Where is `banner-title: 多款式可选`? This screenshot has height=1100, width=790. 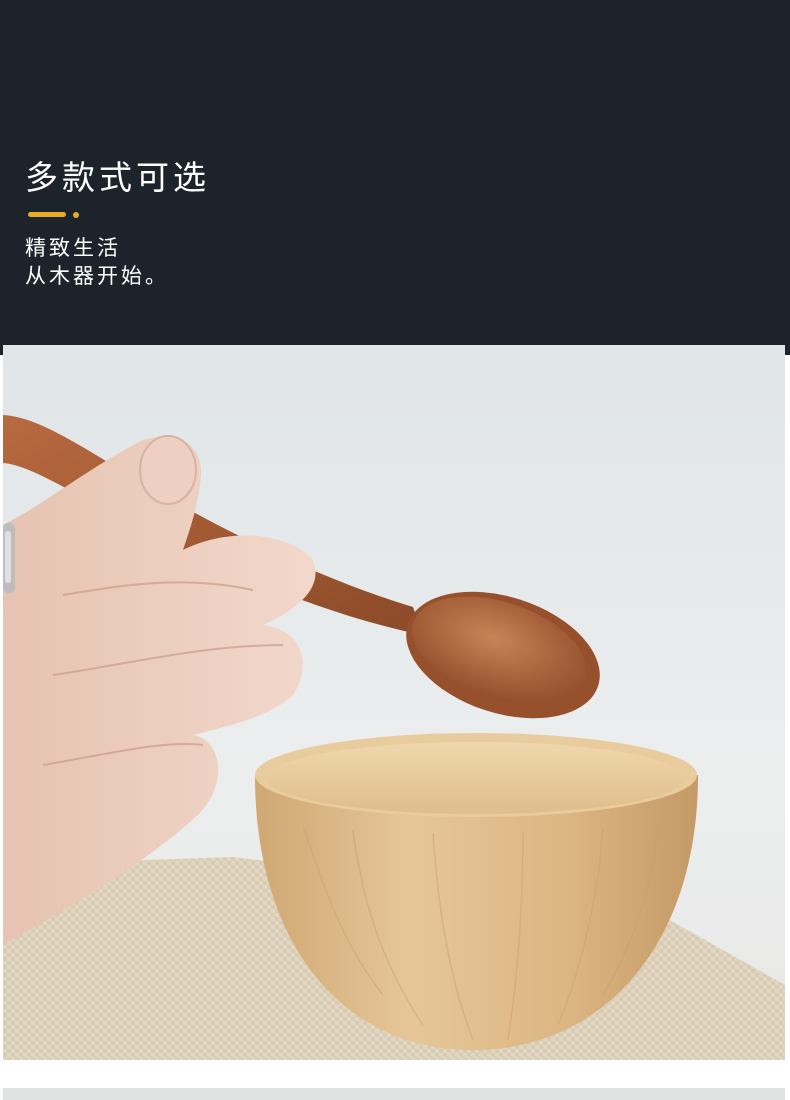 banner-title: 多款式可选 is located at coordinates (117, 177).